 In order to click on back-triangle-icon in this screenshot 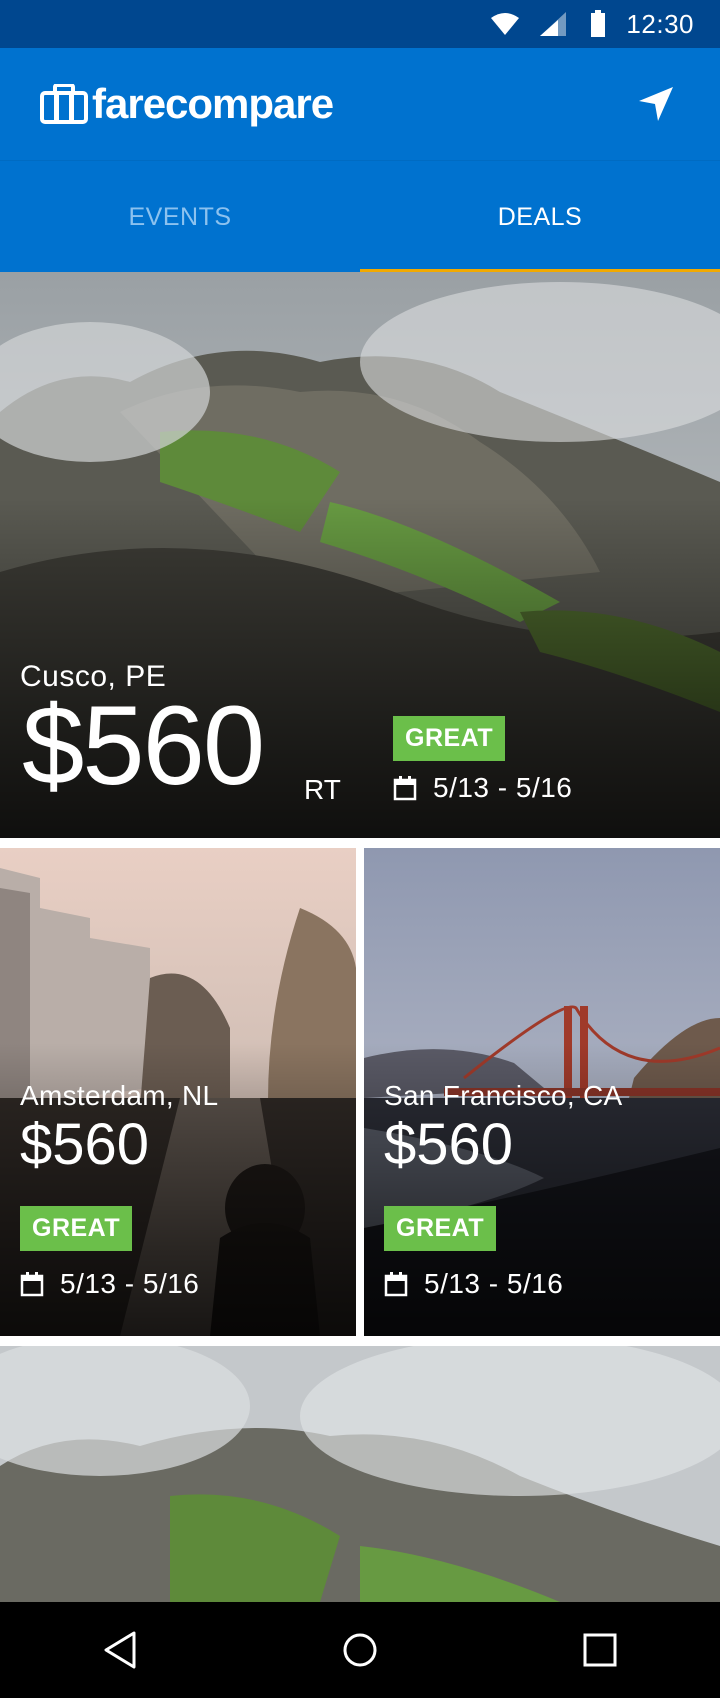, I will do `click(120, 1650)`.